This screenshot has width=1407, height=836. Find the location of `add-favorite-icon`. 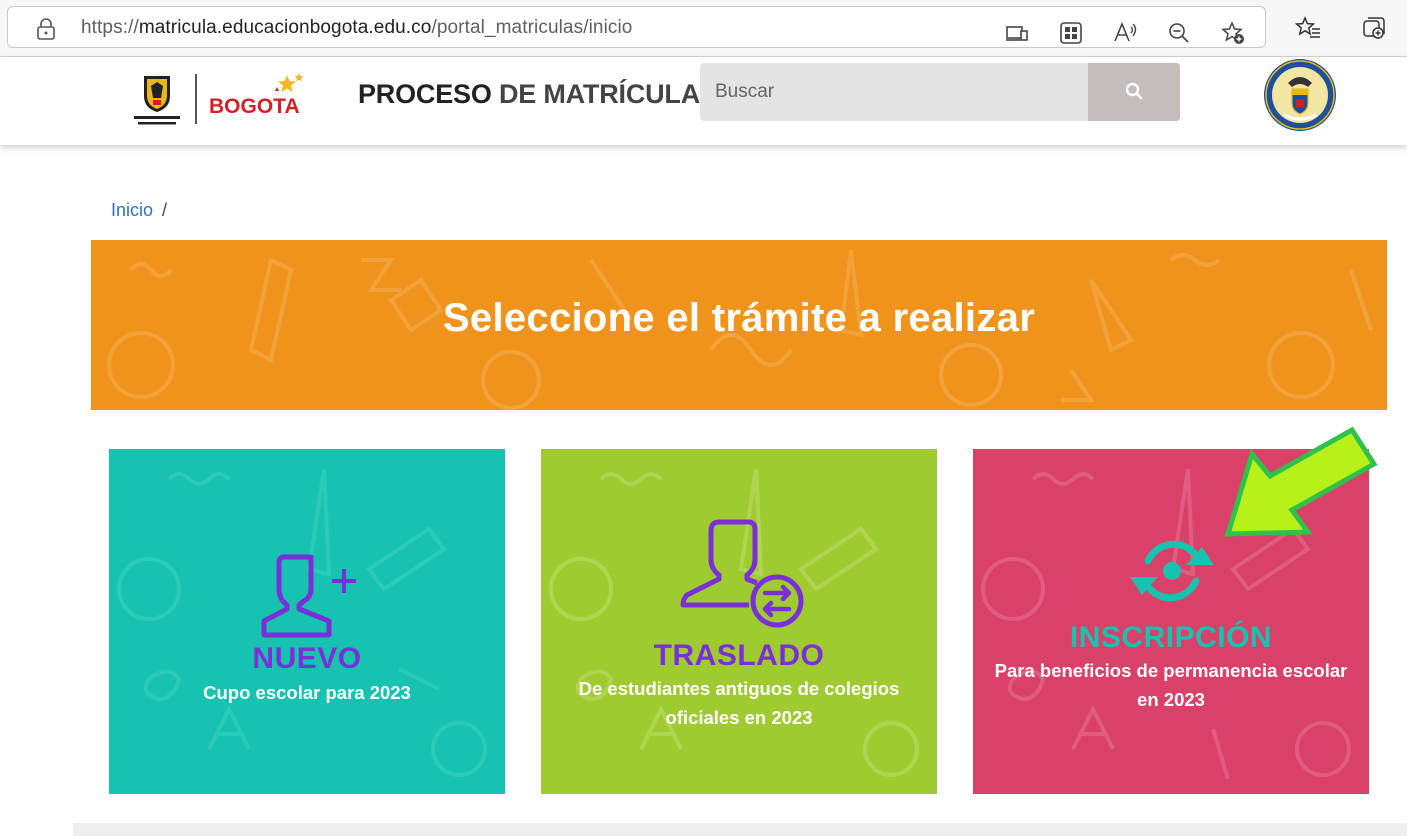

add-favorite-icon is located at coordinates (1233, 33).